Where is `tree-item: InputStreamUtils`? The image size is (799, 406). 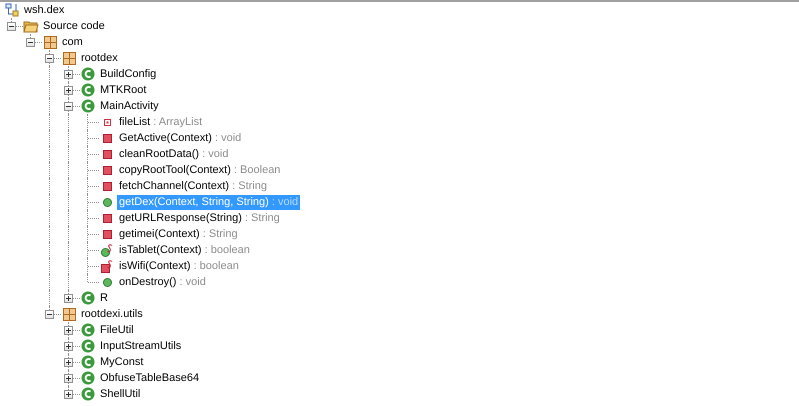
tree-item: InputStreamUtils is located at coordinates (141, 346).